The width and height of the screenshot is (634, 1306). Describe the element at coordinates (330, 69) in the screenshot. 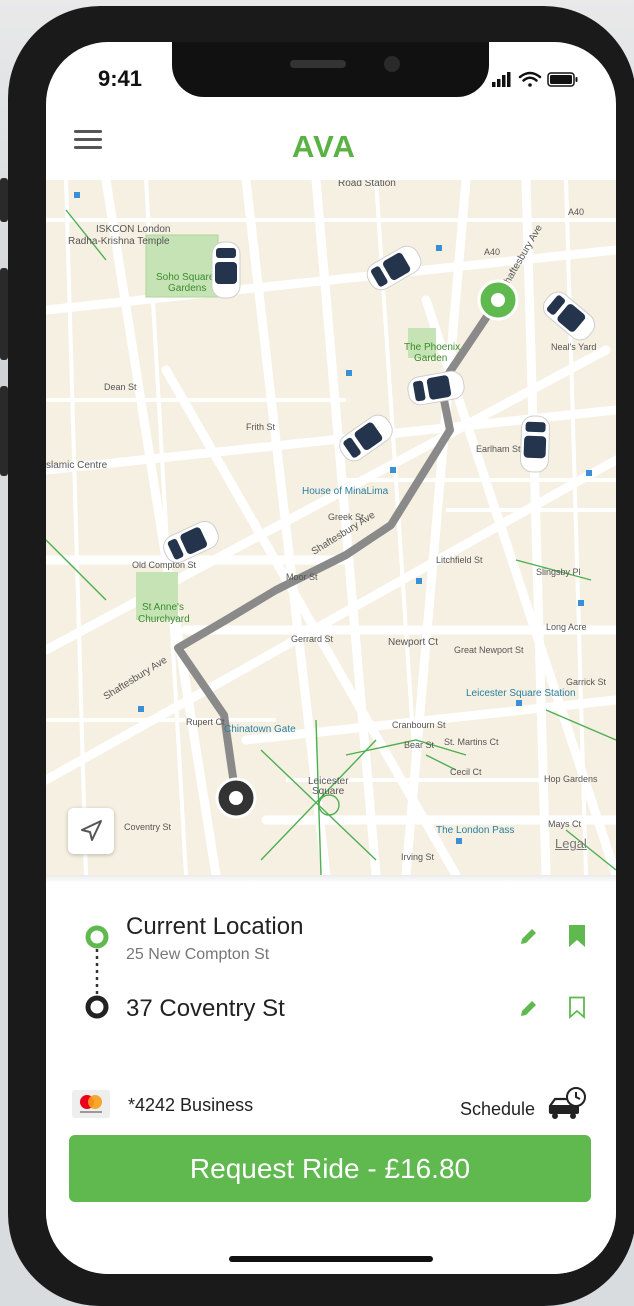

I see `device-notch` at that location.